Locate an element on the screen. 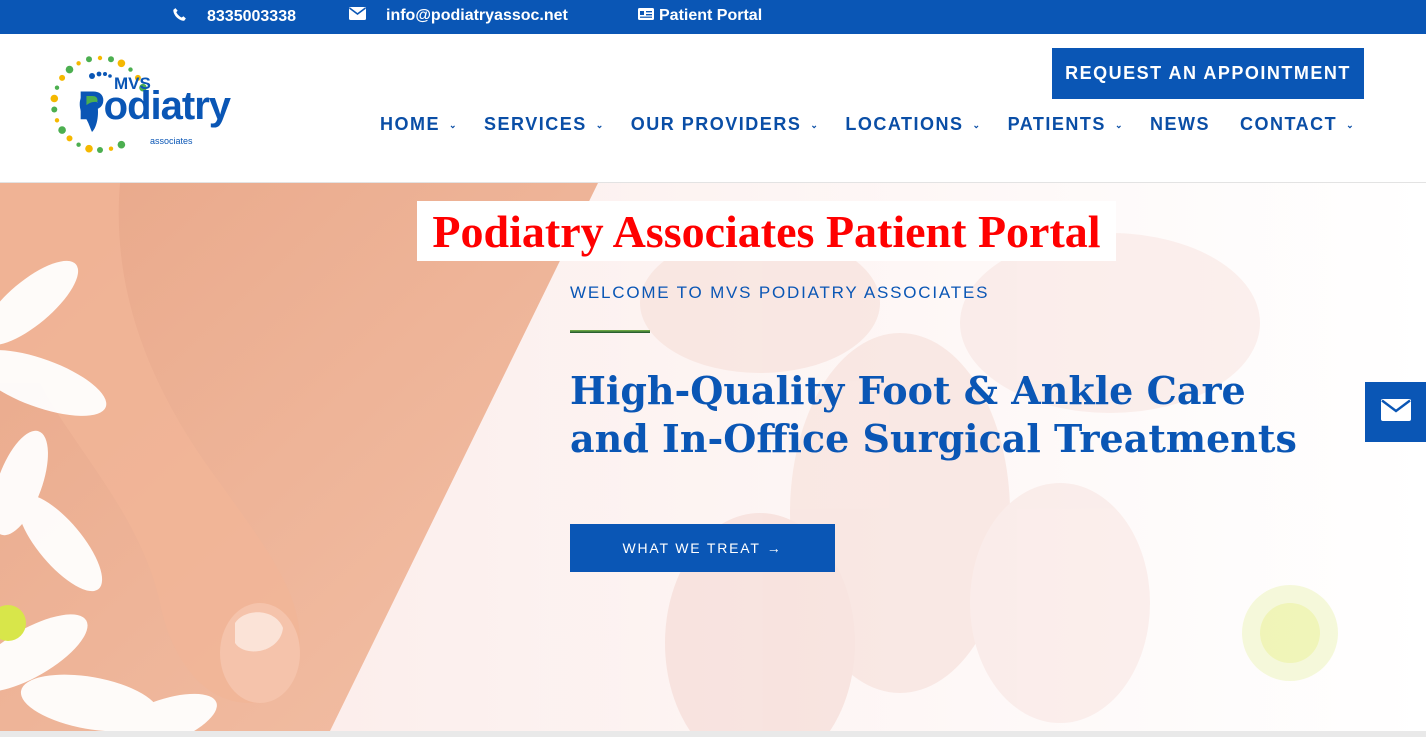 This screenshot has height=737, width=1426. nav-our-providers: OUR PROVIDERS ⌄ is located at coordinates (725, 124).